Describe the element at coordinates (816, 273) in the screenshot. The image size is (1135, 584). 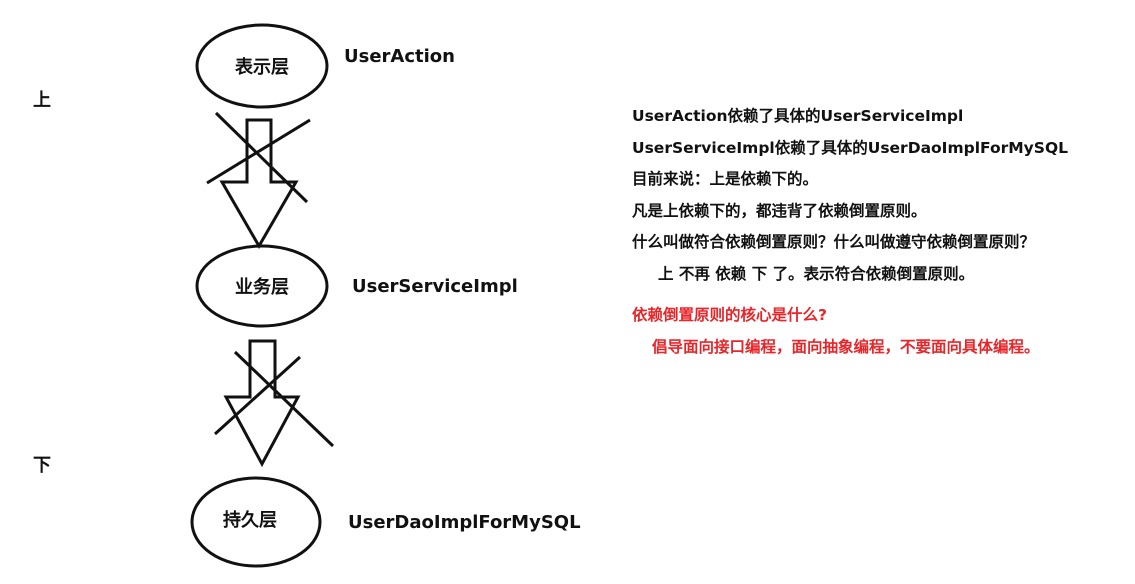
I see `note-line-6: 上 不再 依赖 下 了。表示符合依赖倒置原则。` at that location.